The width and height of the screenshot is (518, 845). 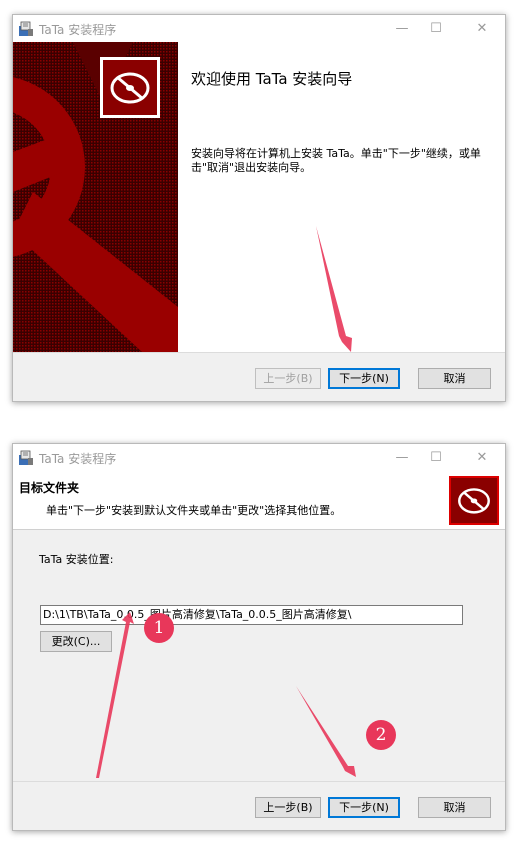 I want to click on page-heading: 目标文件夹, so click(x=49, y=488).